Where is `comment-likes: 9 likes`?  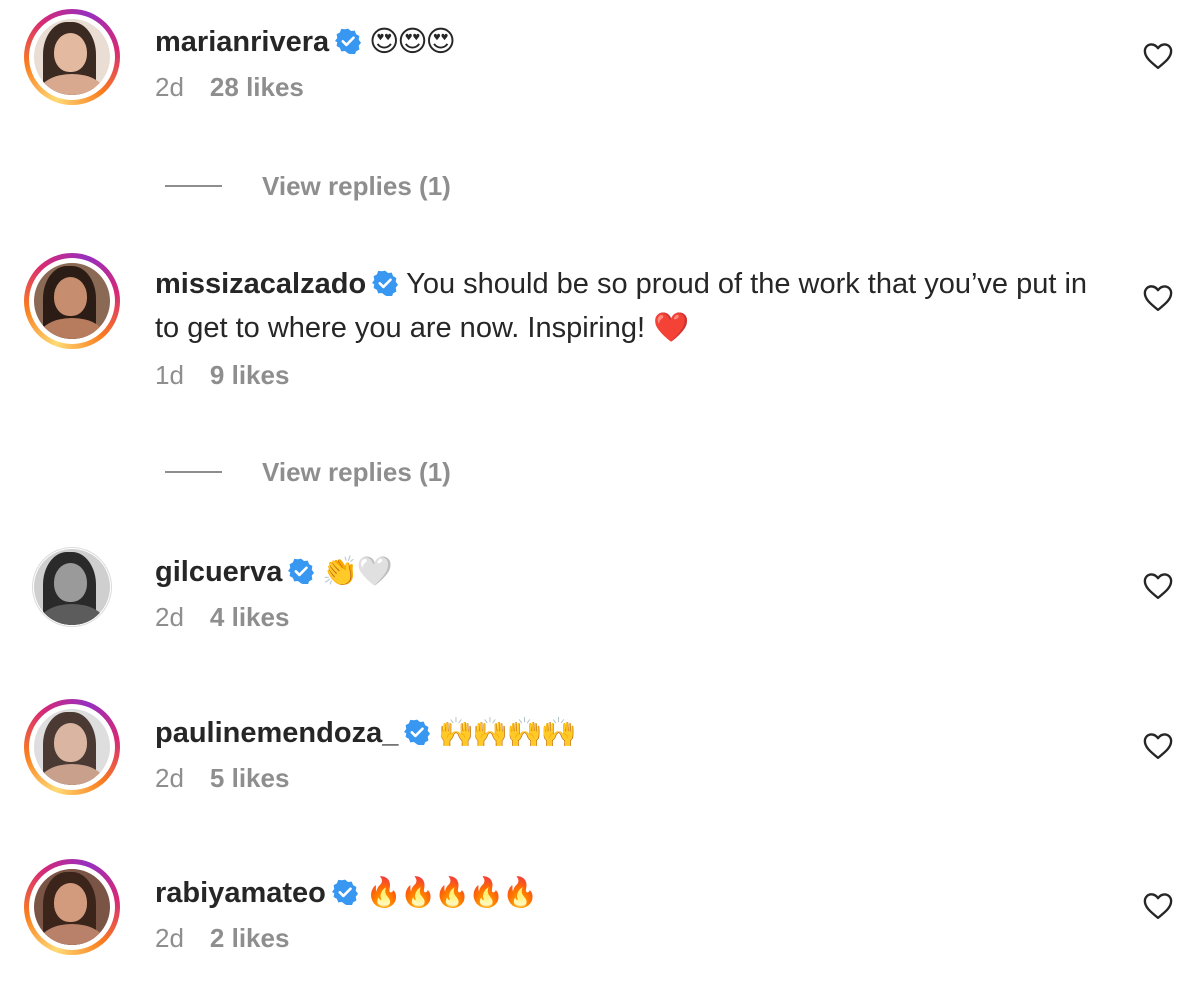 comment-likes: 9 likes is located at coordinates (250, 375).